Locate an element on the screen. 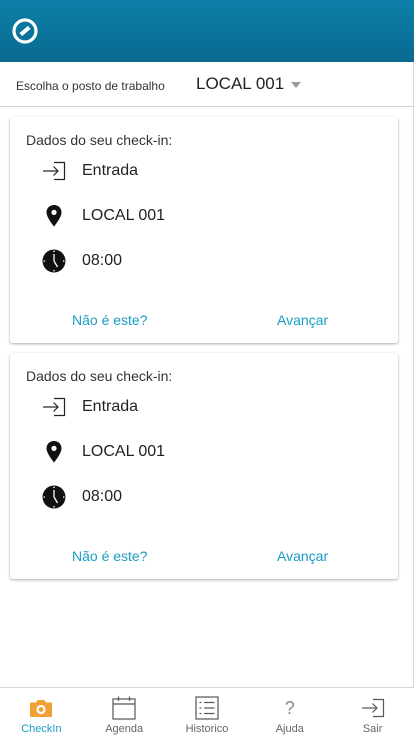 The image size is (416, 738). nav-item-checkin: CheckIn is located at coordinates (41, 713).